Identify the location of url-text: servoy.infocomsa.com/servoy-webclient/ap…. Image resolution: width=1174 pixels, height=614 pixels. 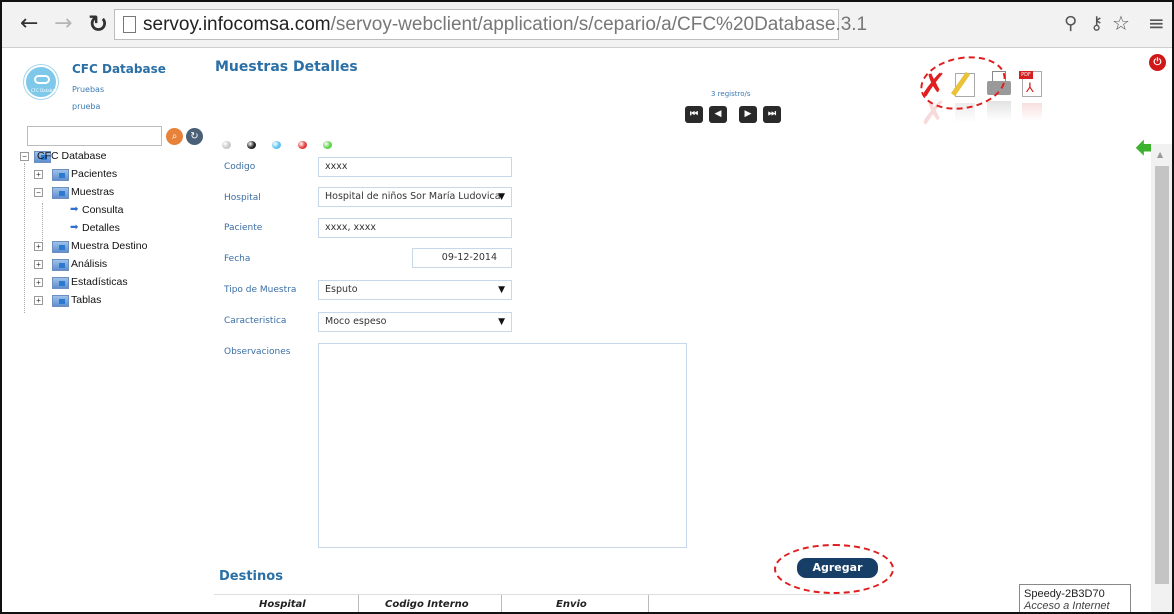
(505, 25).